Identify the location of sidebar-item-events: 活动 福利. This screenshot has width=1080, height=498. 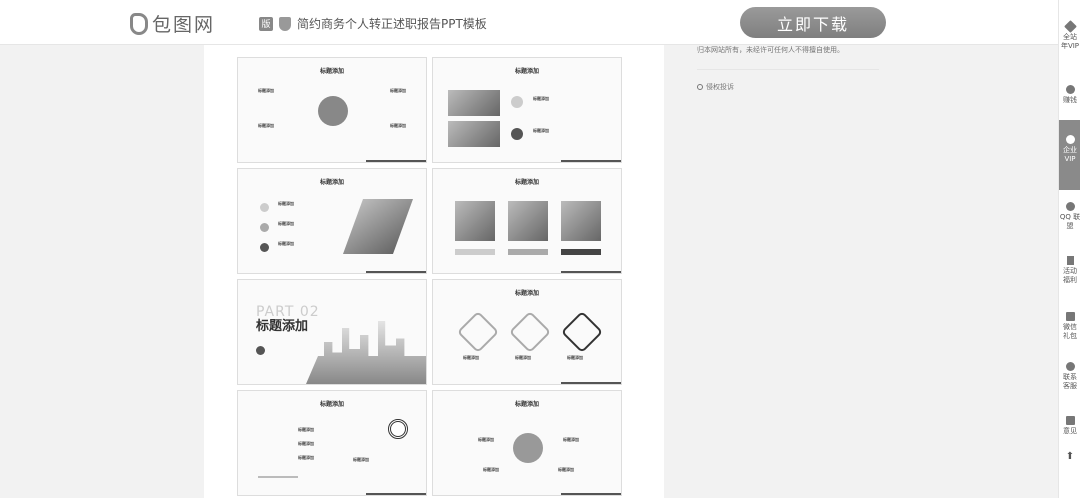
(1069, 270).